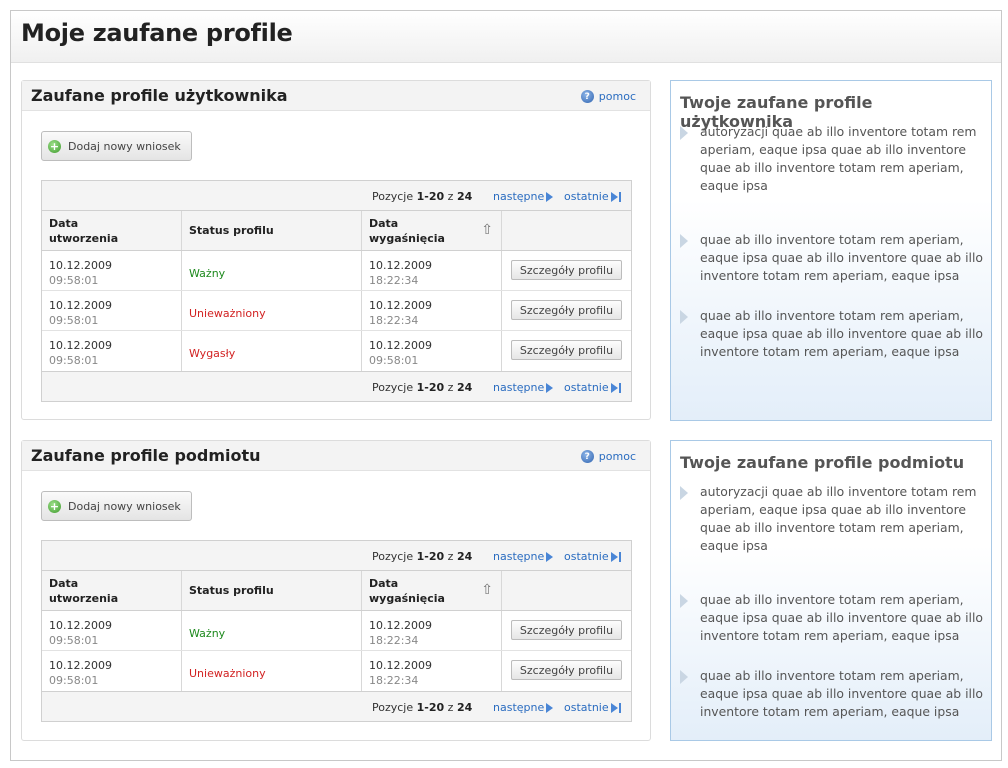 The image size is (1008, 768). What do you see at coordinates (822, 462) in the screenshot?
I see `info-box-title: Twoje zaufane profile podmiotu` at bounding box center [822, 462].